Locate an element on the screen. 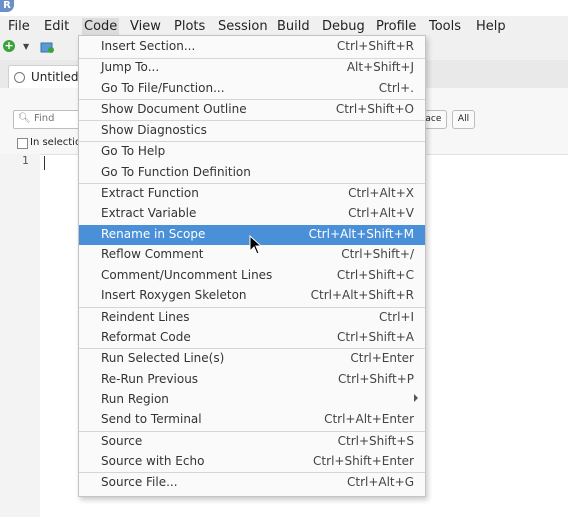 The width and height of the screenshot is (568, 517). menu-edit: Edit is located at coordinates (56, 27).